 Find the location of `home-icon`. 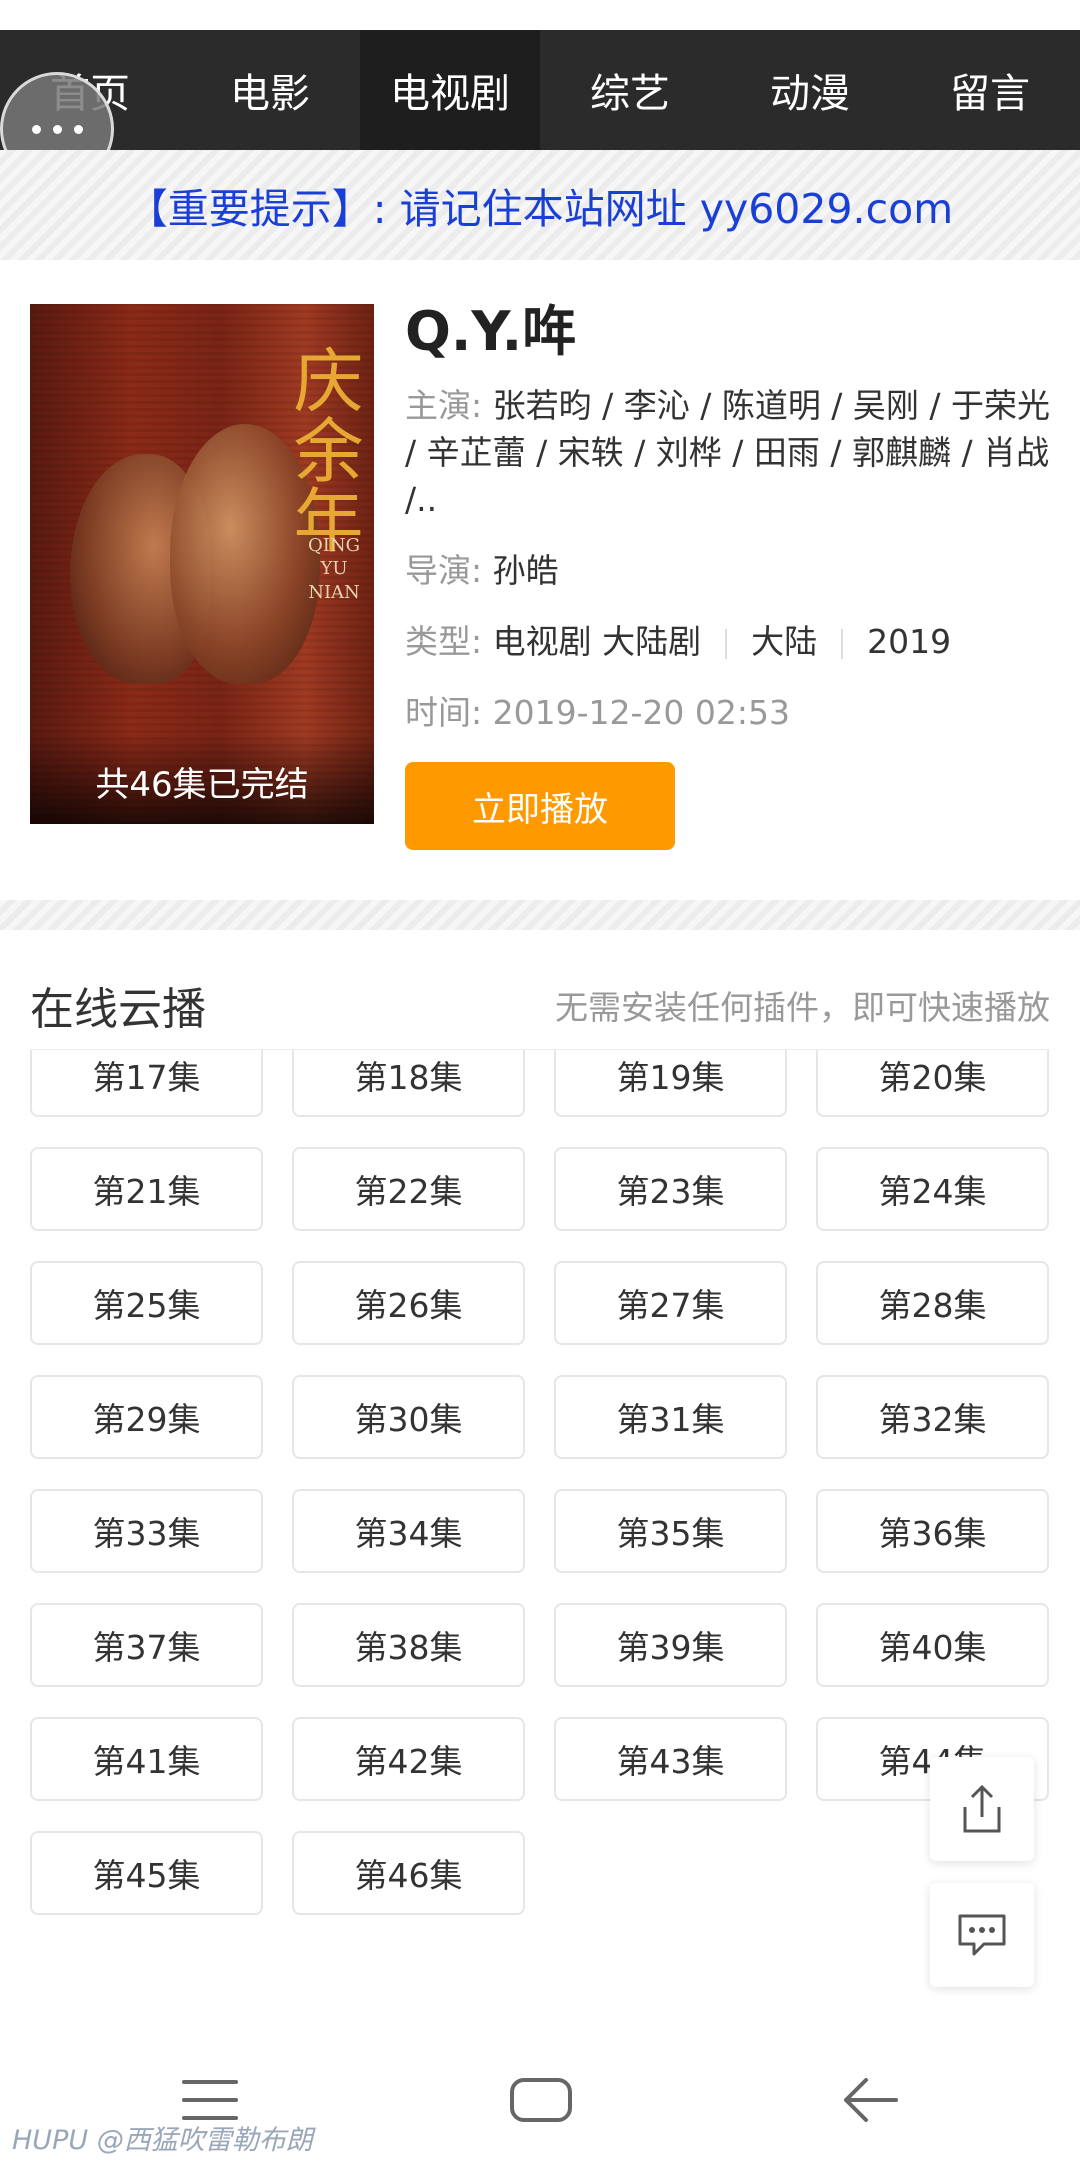

home-icon is located at coordinates (541, 2100).